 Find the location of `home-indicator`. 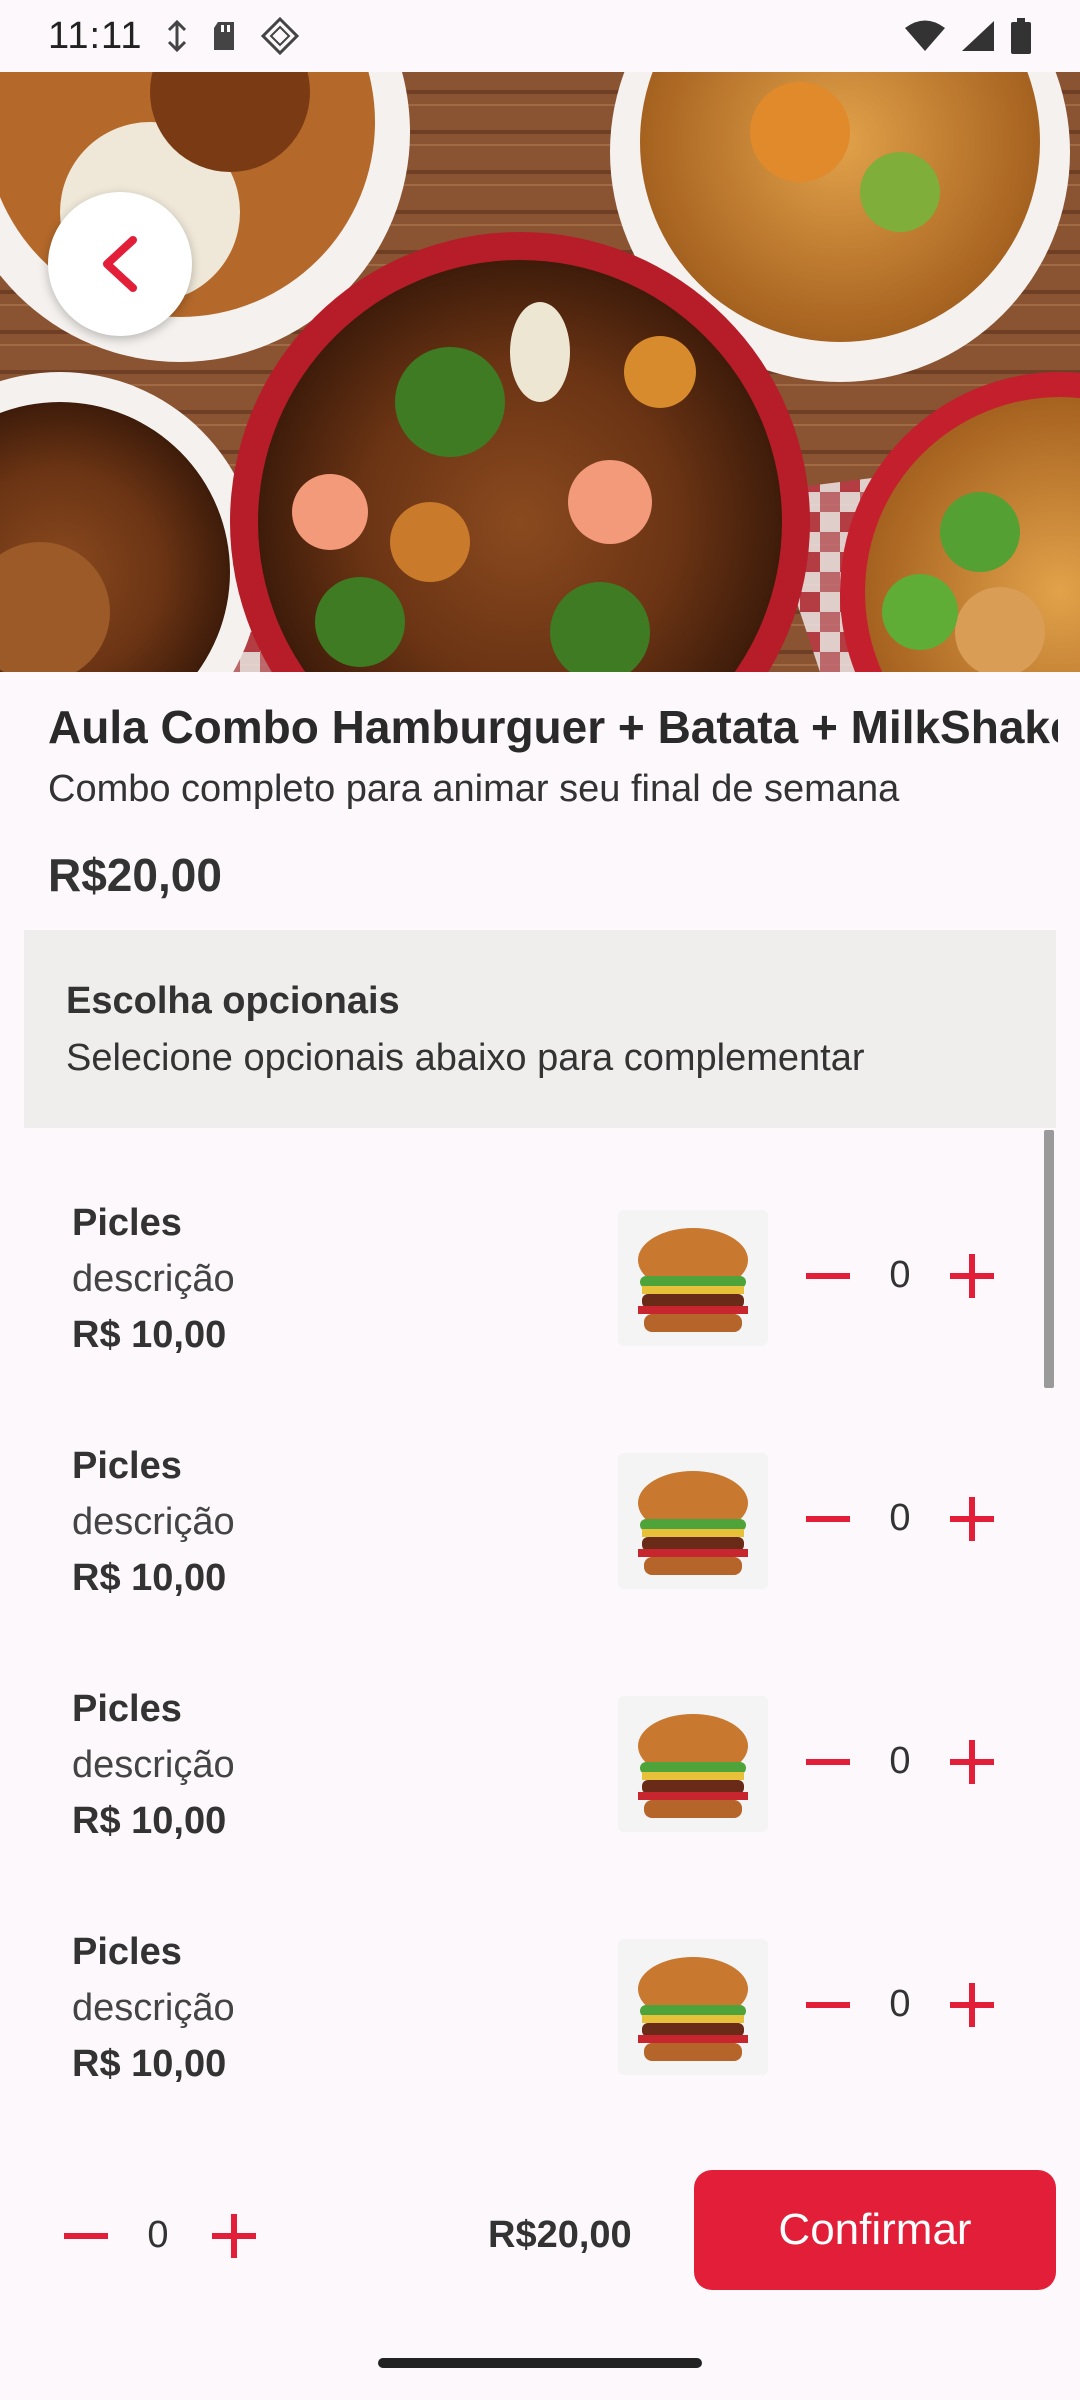

home-indicator is located at coordinates (540, 2363).